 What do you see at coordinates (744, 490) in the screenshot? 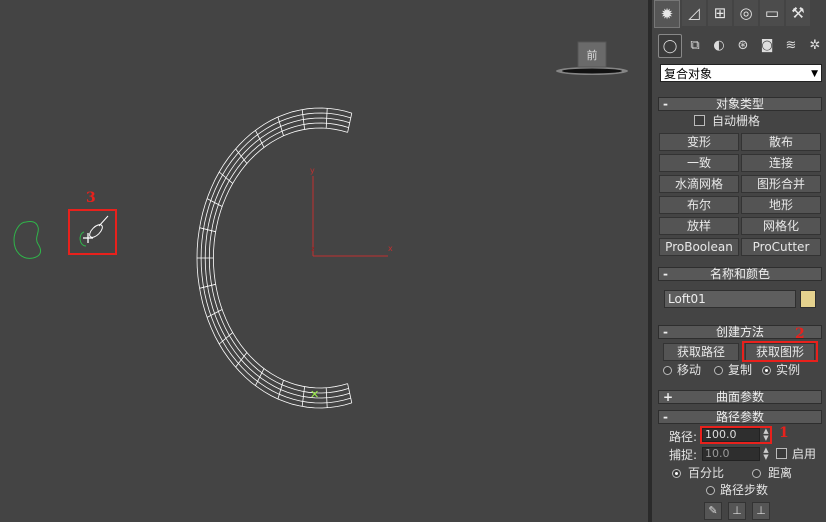
I see `path-steps-label: 路径步数` at bounding box center [744, 490].